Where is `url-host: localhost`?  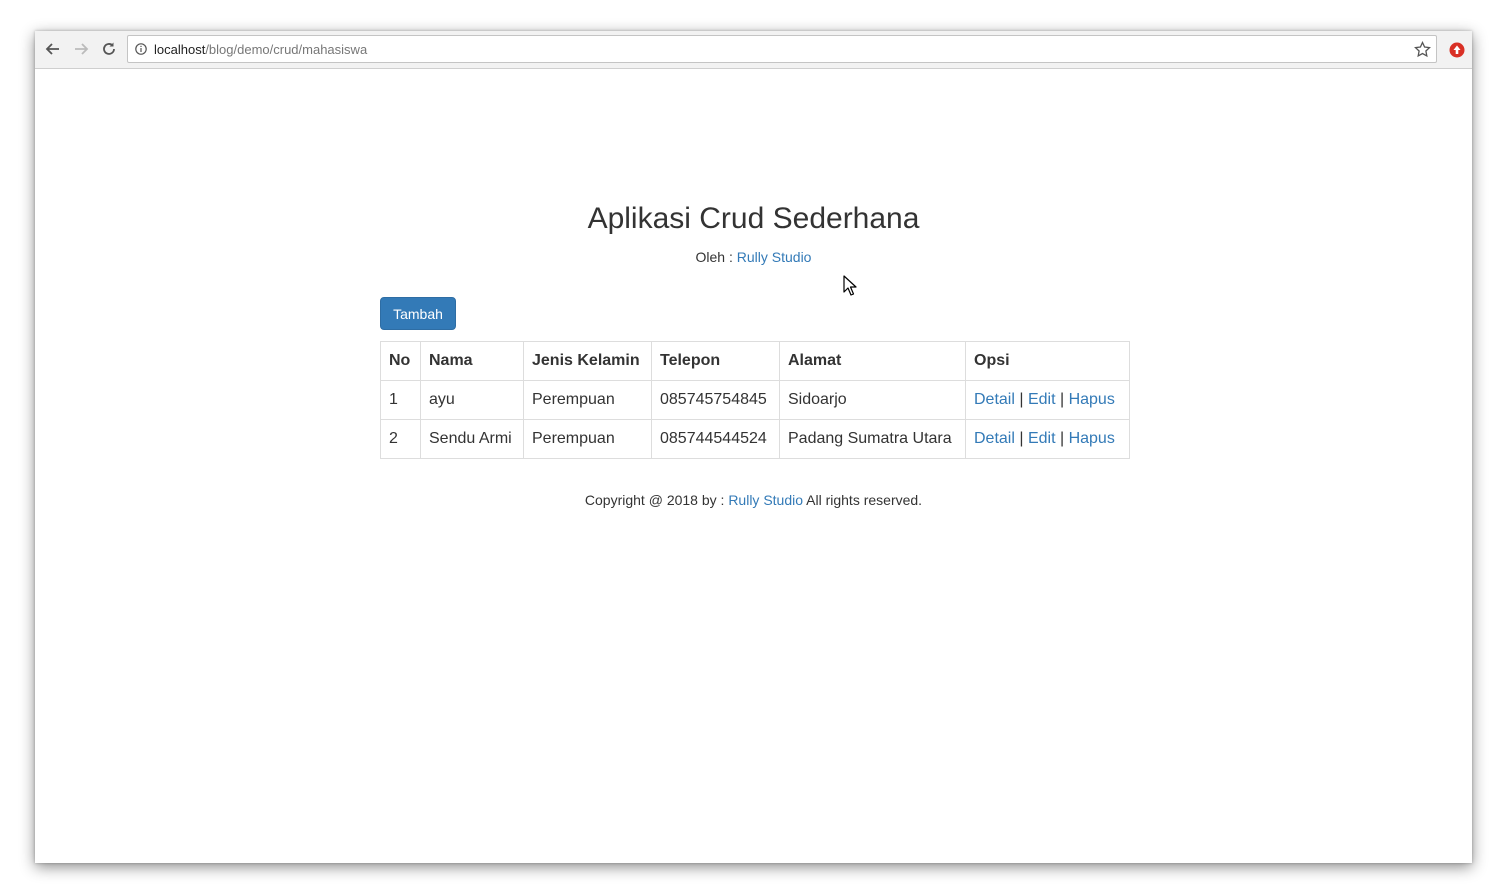 url-host: localhost is located at coordinates (180, 49).